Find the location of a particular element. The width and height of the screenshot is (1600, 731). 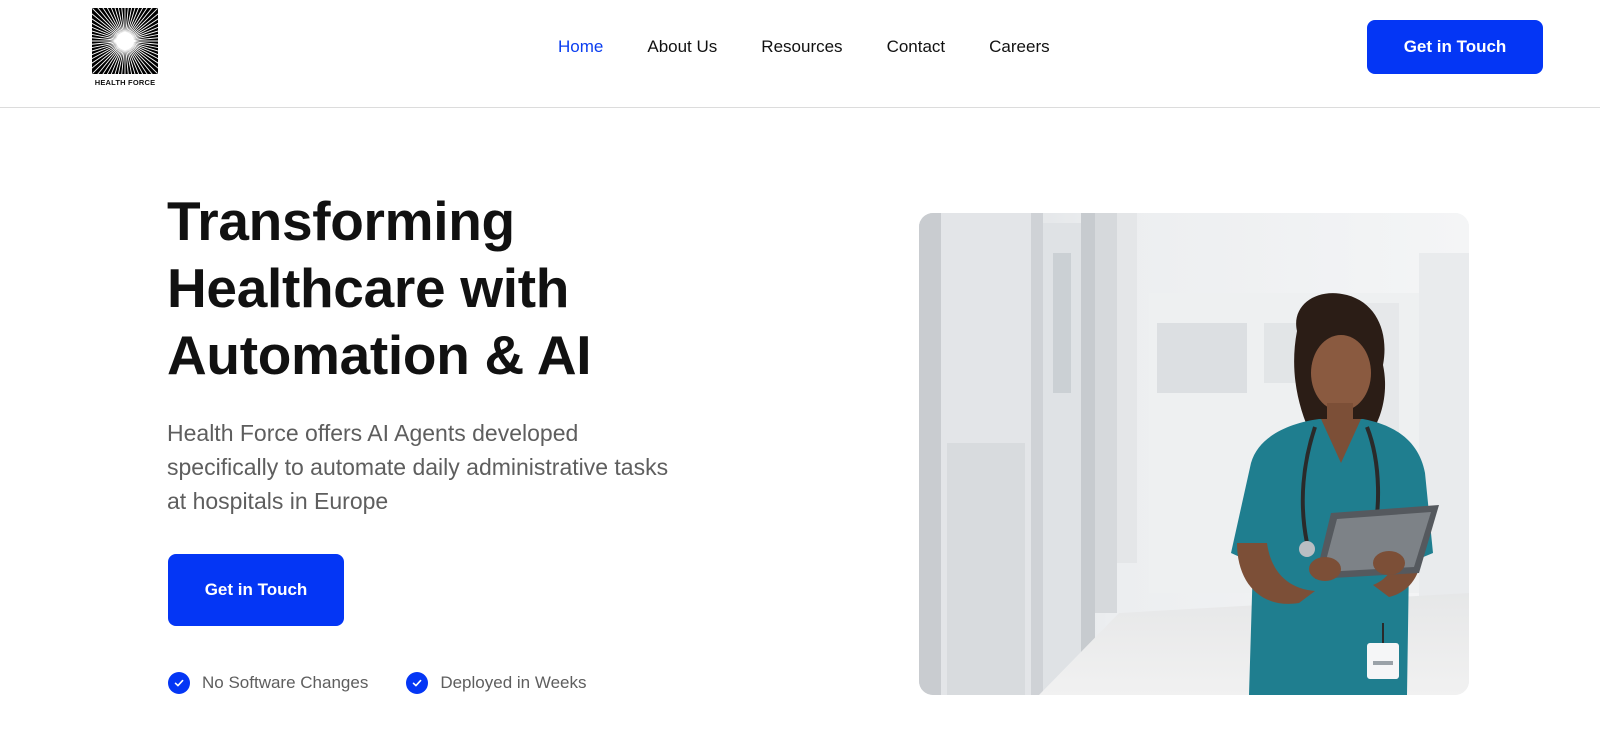

feature-checks: No Software Changes Deployed in Weeks is located at coordinates (396, 683).